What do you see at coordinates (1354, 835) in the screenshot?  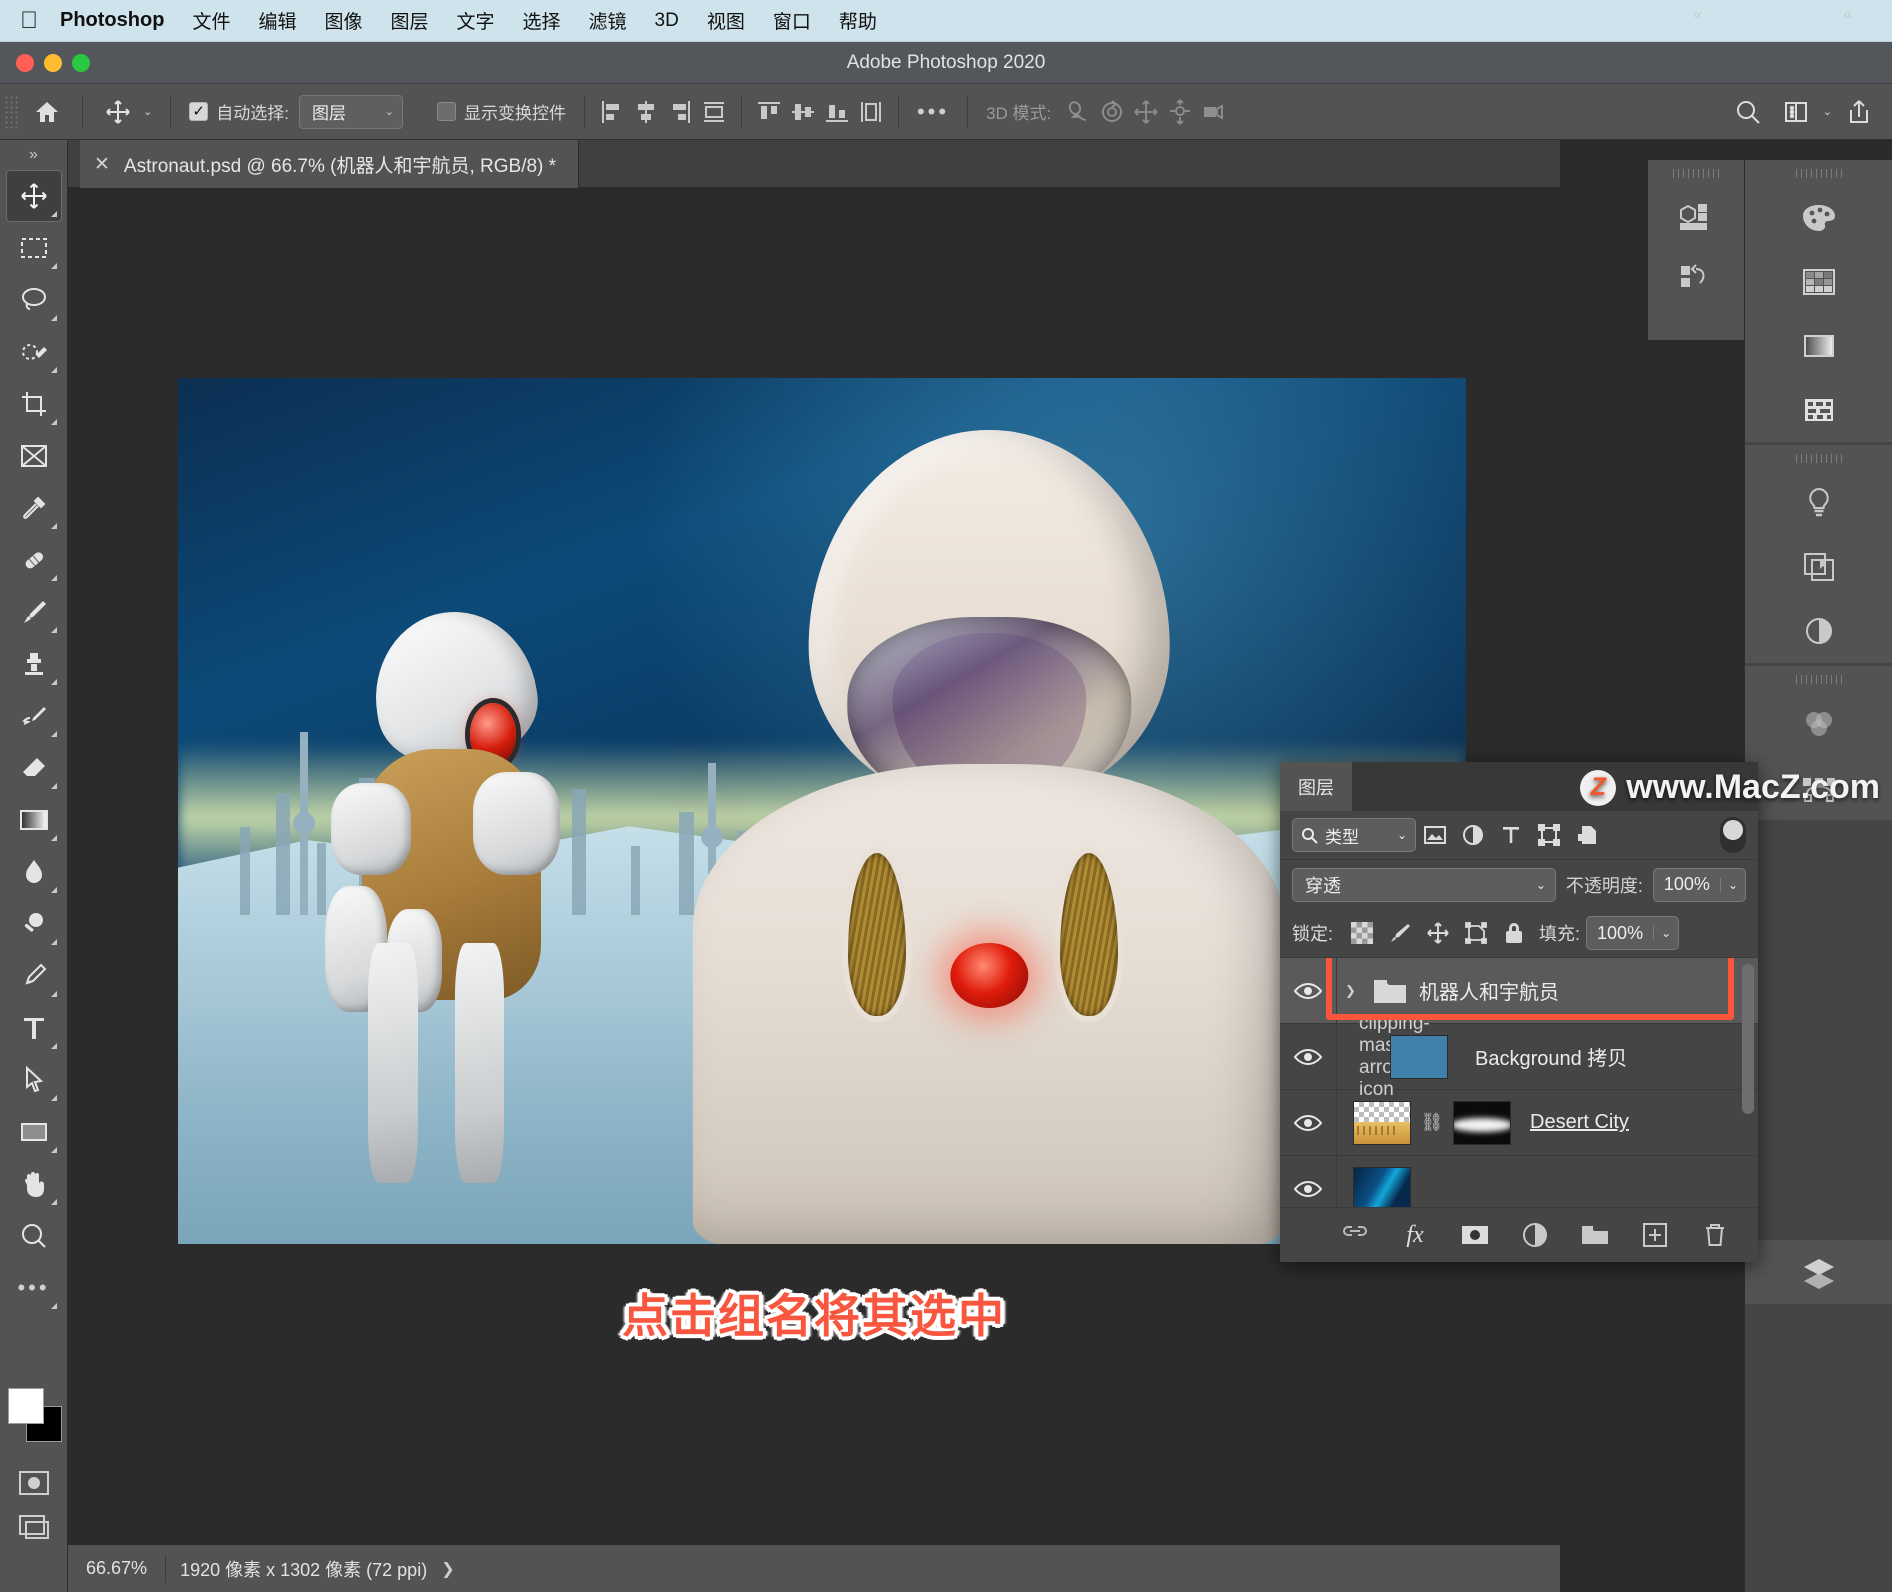 I see `filter-type-dropdown: 类型 ⌄` at bounding box center [1354, 835].